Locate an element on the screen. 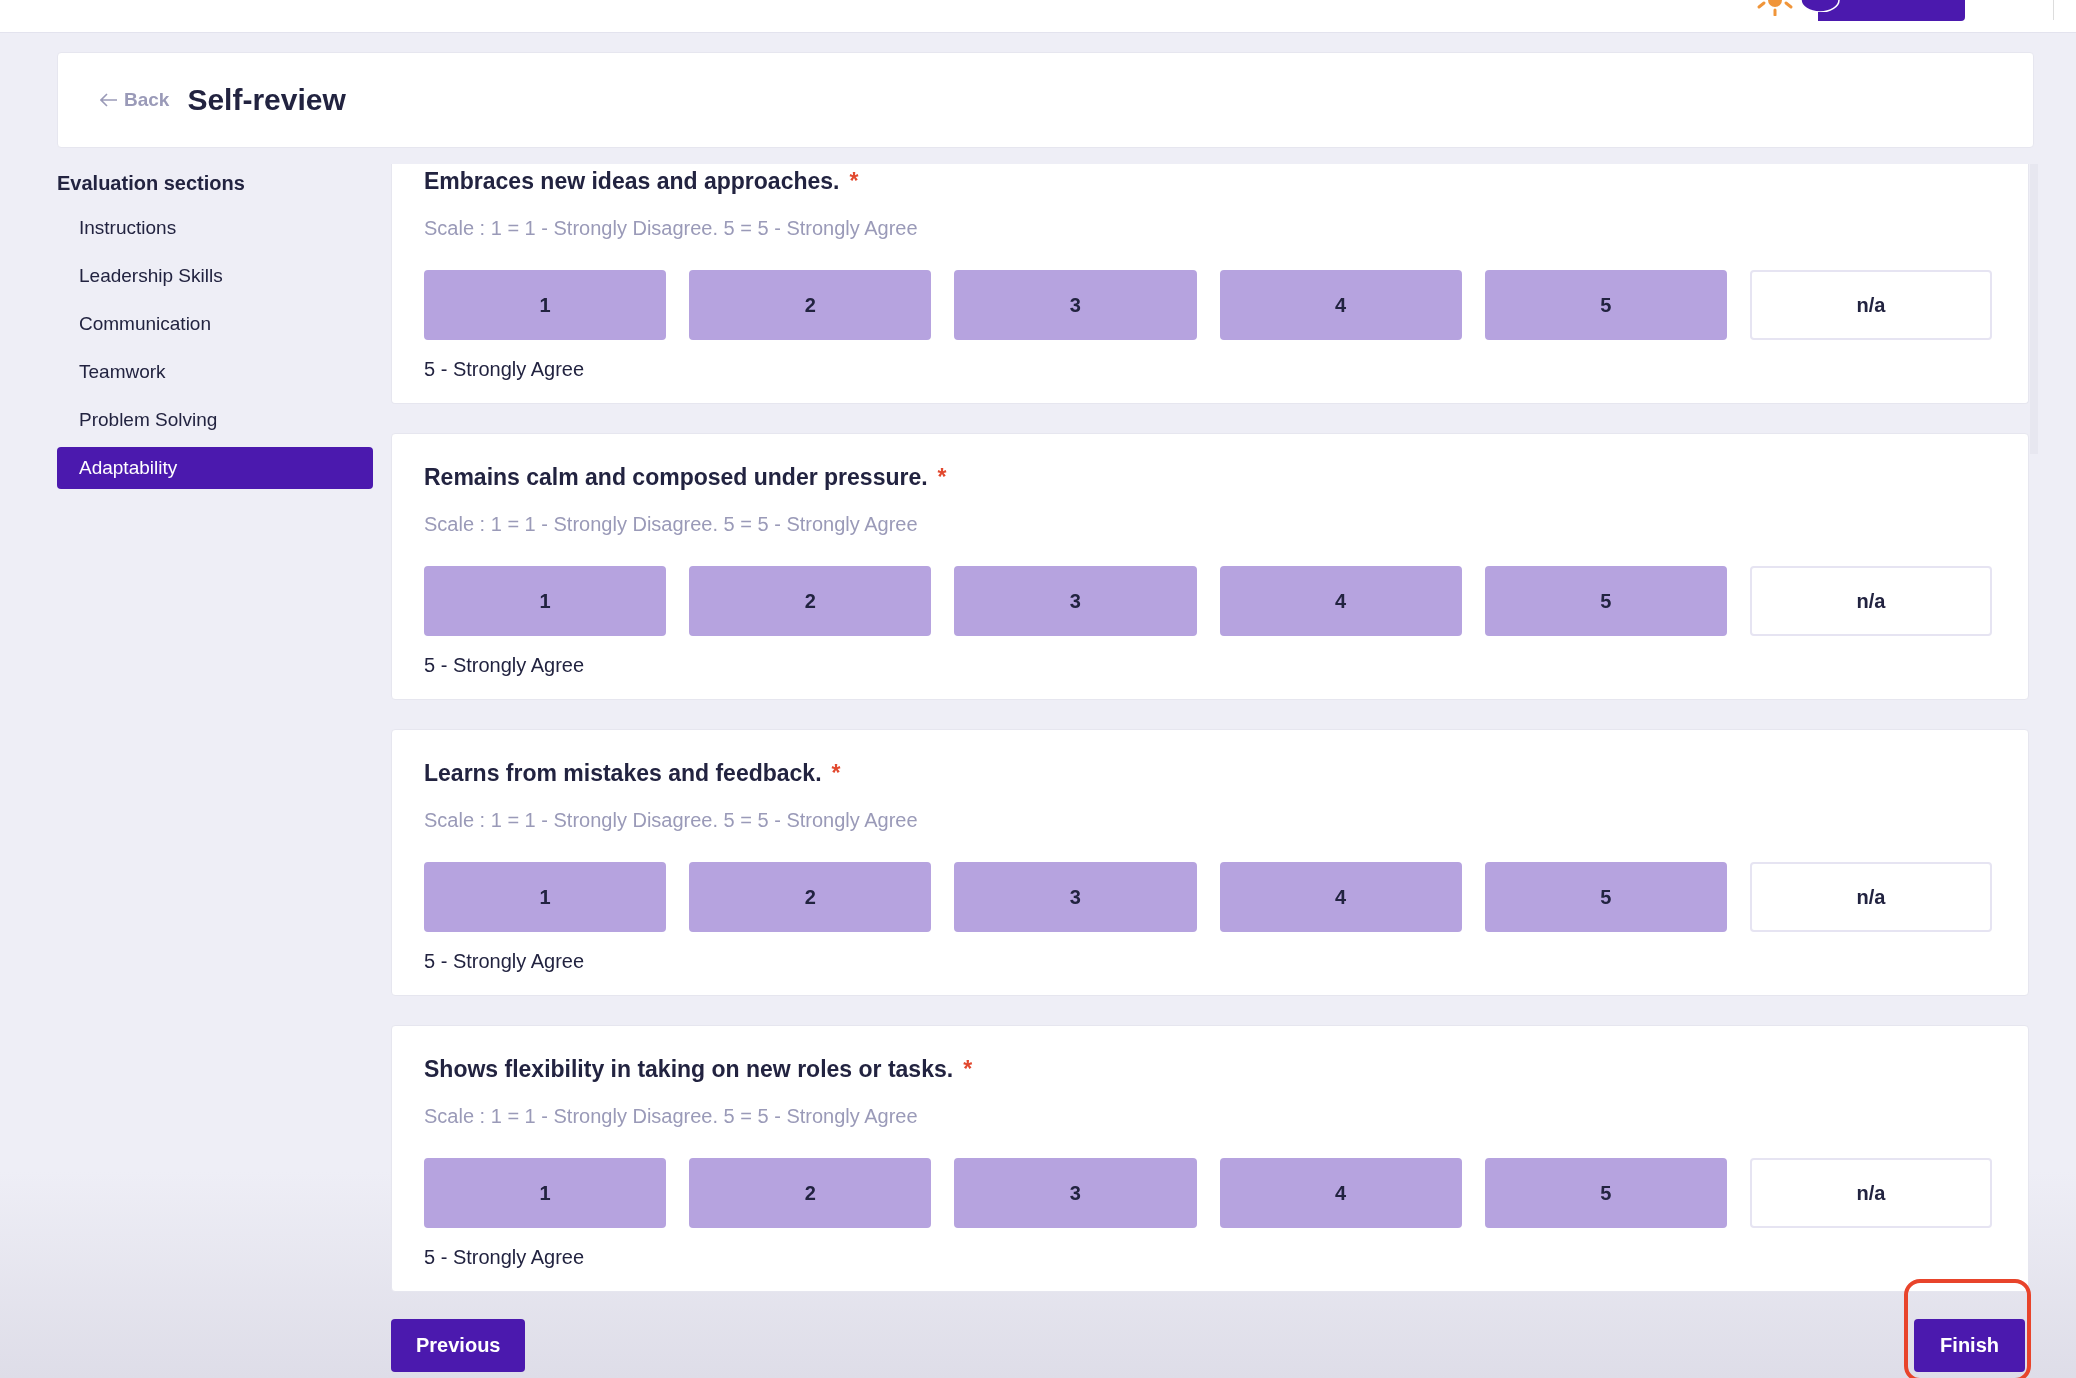 Image resolution: width=2076 pixels, height=1378 pixels. sidebar-title: Evaluation sections is located at coordinates (151, 183).